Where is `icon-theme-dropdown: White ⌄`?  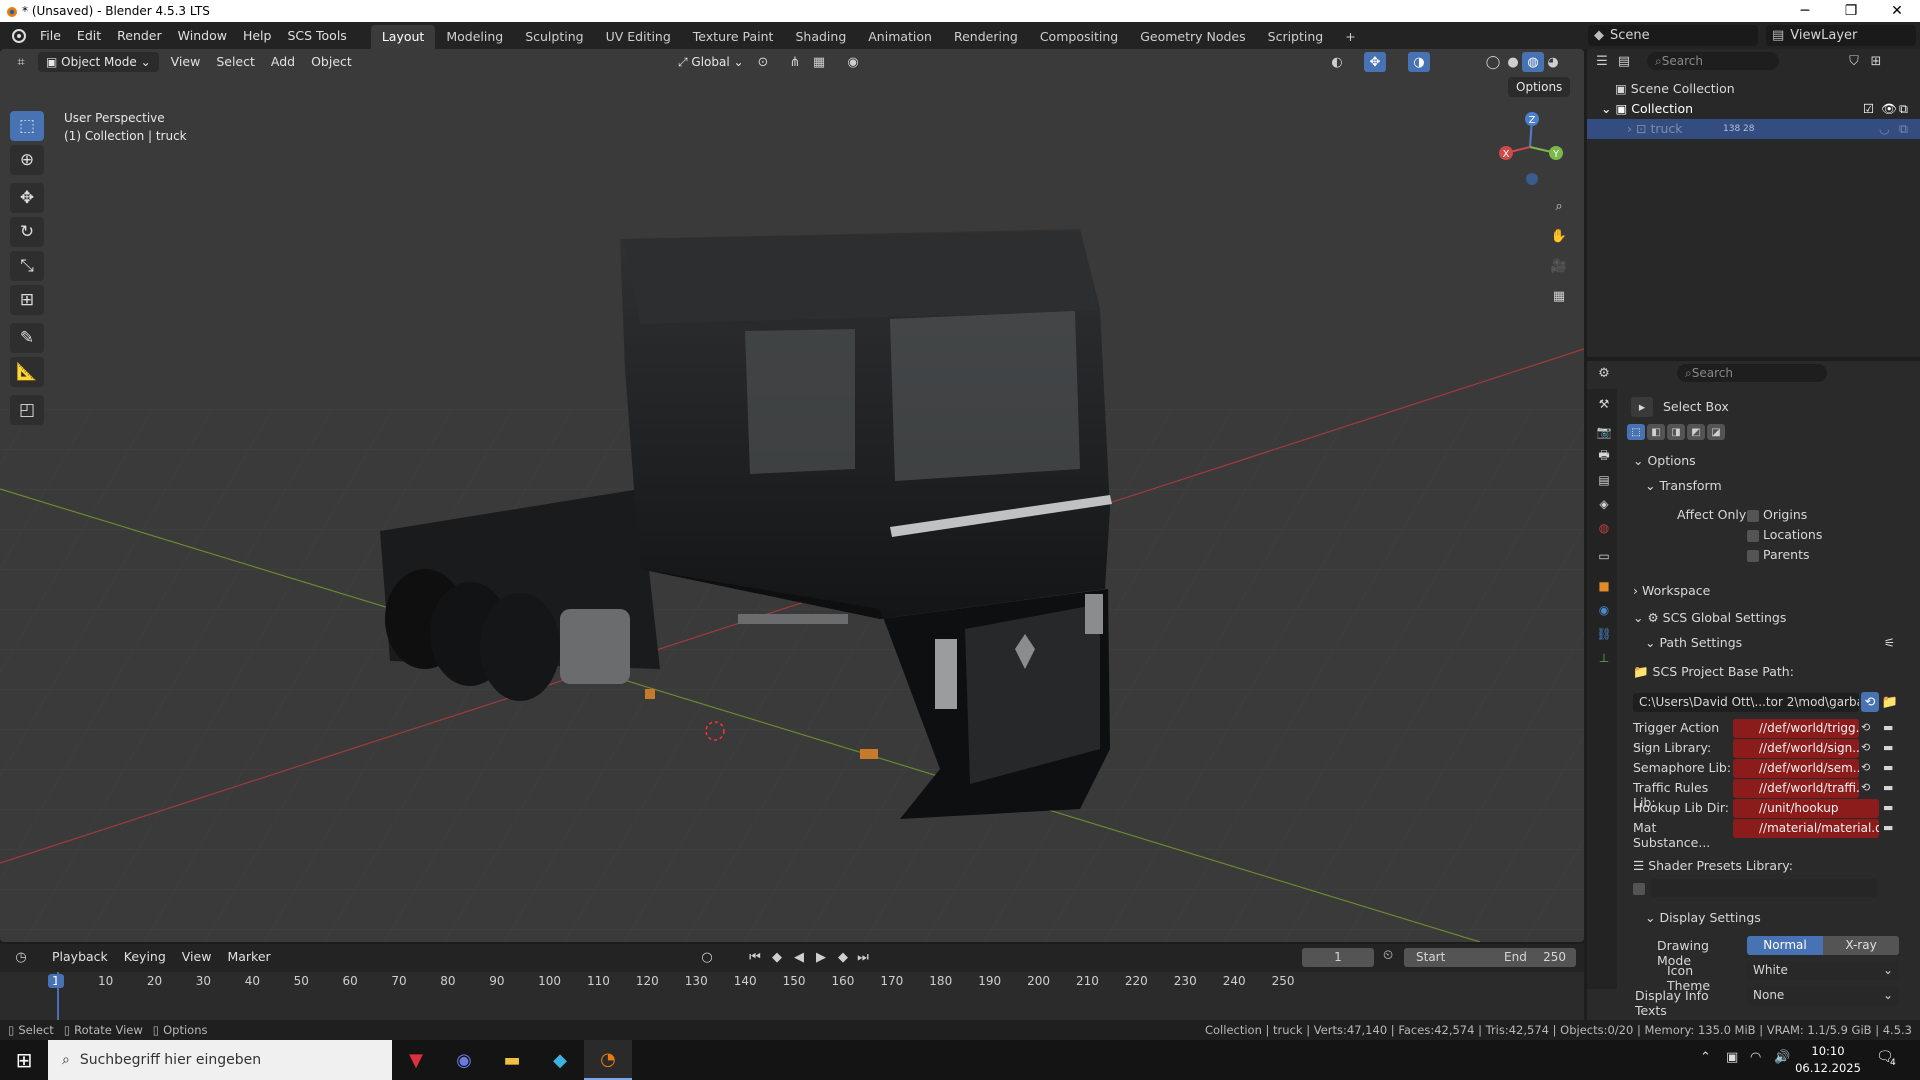 icon-theme-dropdown: White ⌄ is located at coordinates (1823, 970).